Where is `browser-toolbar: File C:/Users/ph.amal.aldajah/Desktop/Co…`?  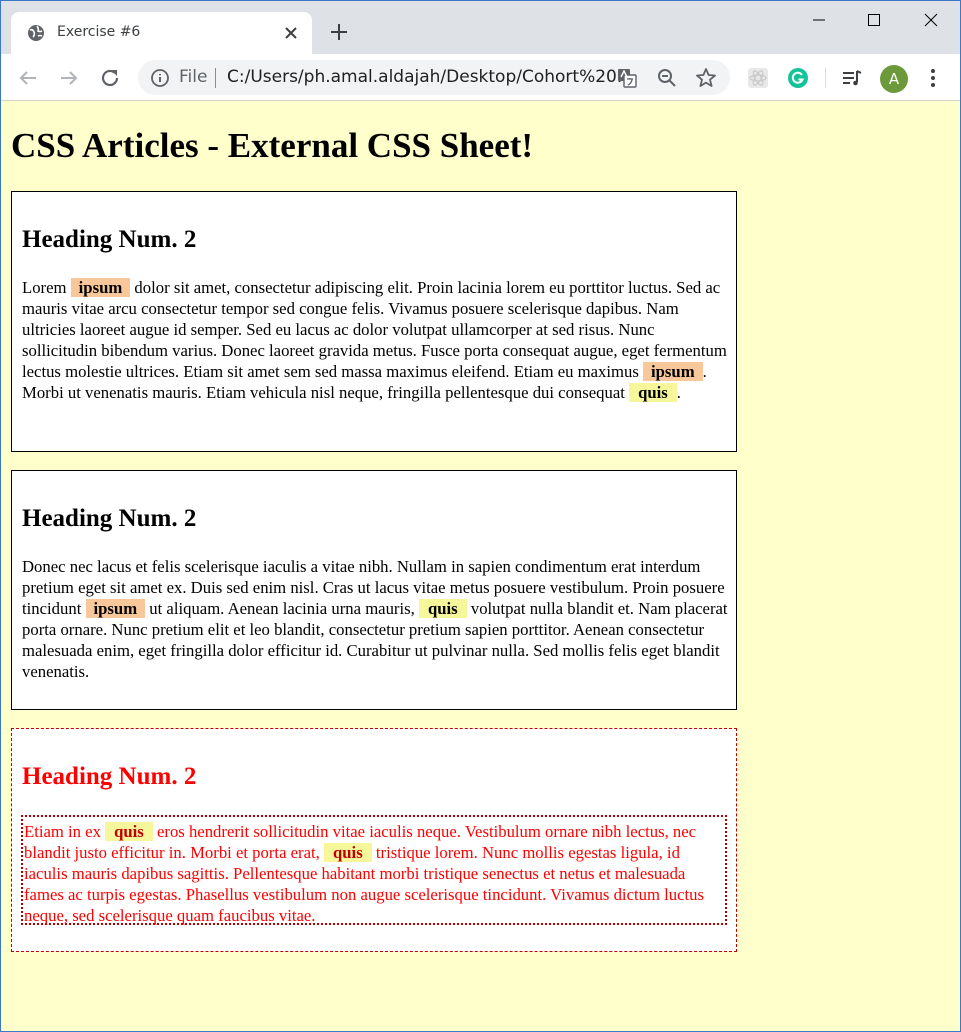 browser-toolbar: File C:/Users/ph.amal.aldajah/Desktop/Co… is located at coordinates (480, 77).